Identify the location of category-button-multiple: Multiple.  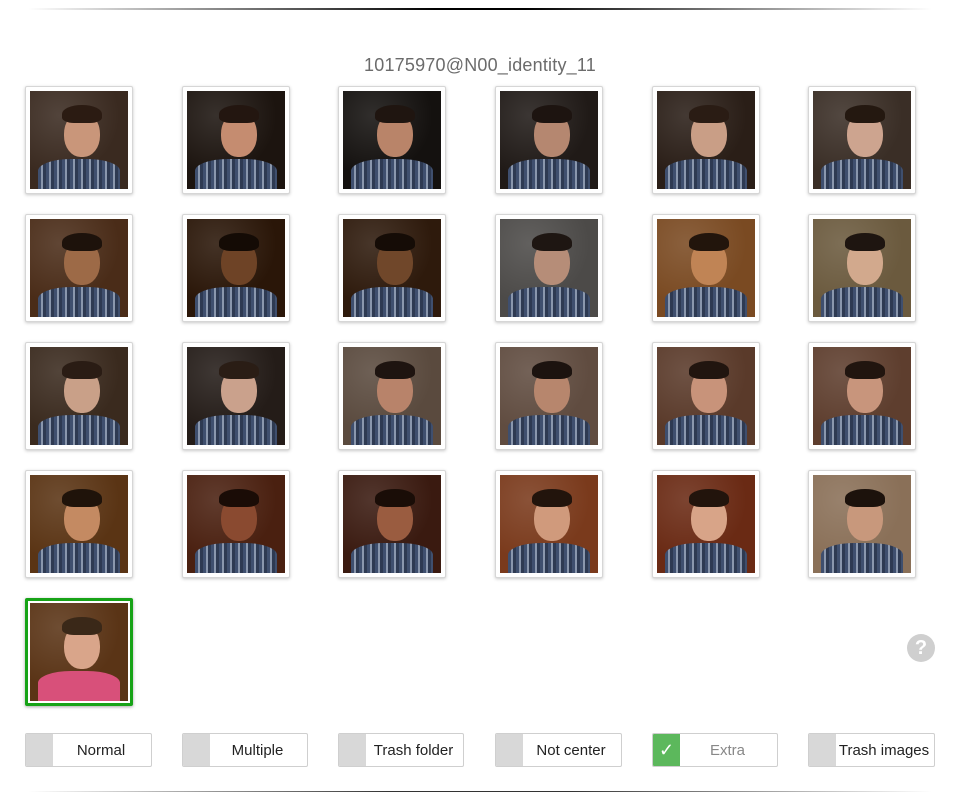
(245, 750).